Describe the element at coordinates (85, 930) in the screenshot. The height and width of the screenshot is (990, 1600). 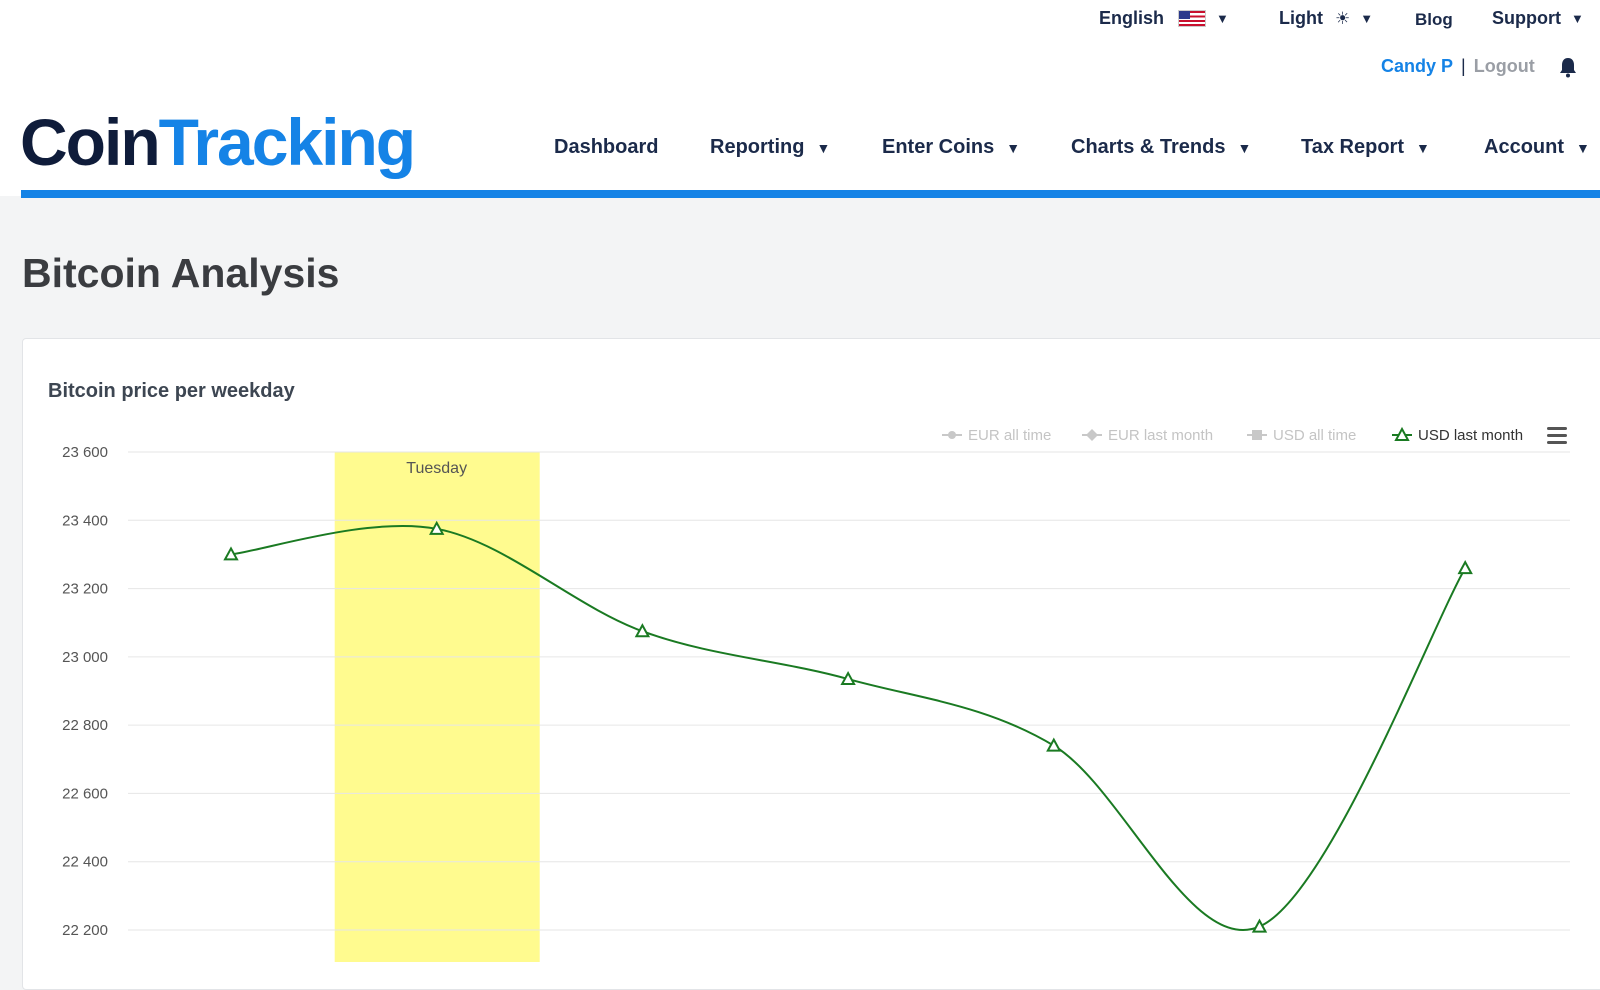
I see `y-tick-label: 22 200` at that location.